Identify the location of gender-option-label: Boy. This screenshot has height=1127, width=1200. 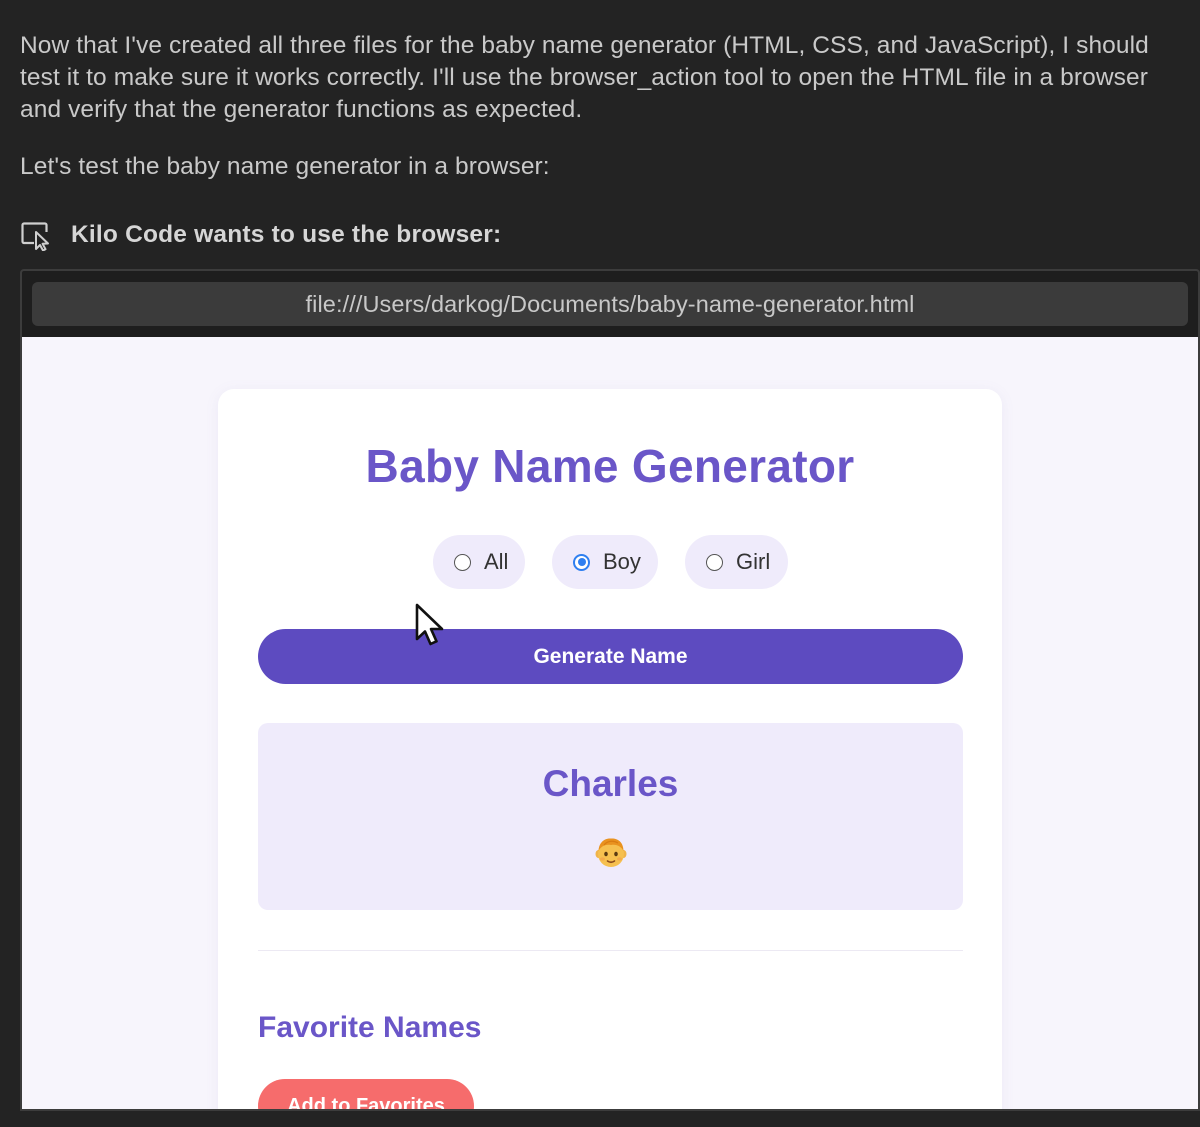
(622, 561).